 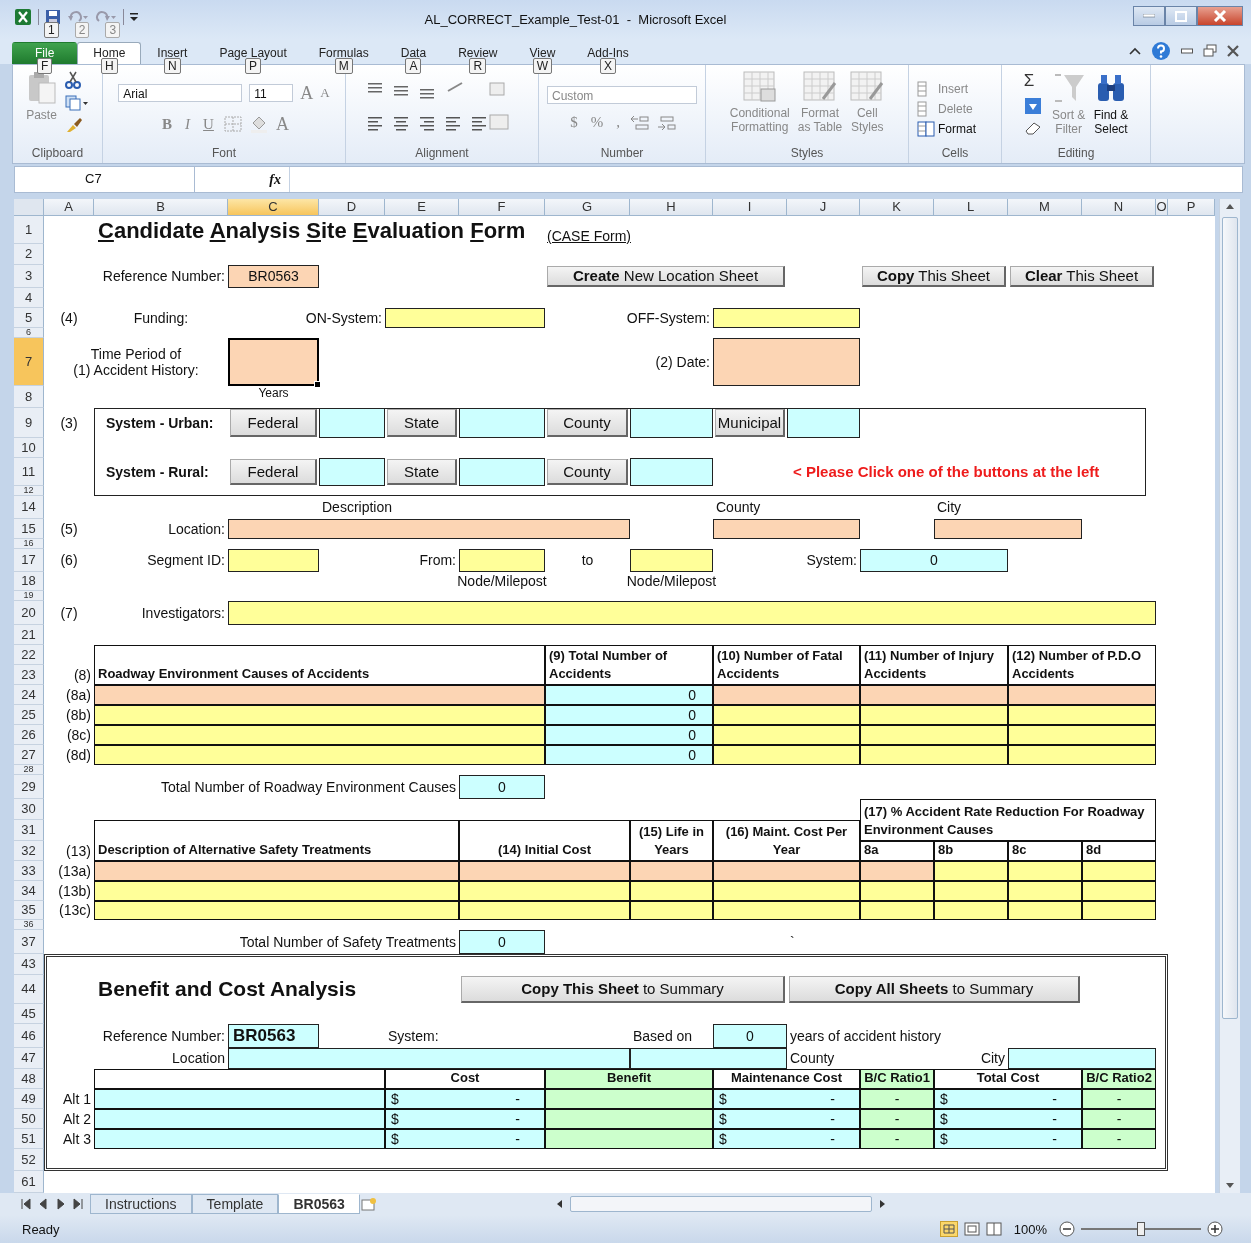 I want to click on row-header: 30, so click(x=29, y=809).